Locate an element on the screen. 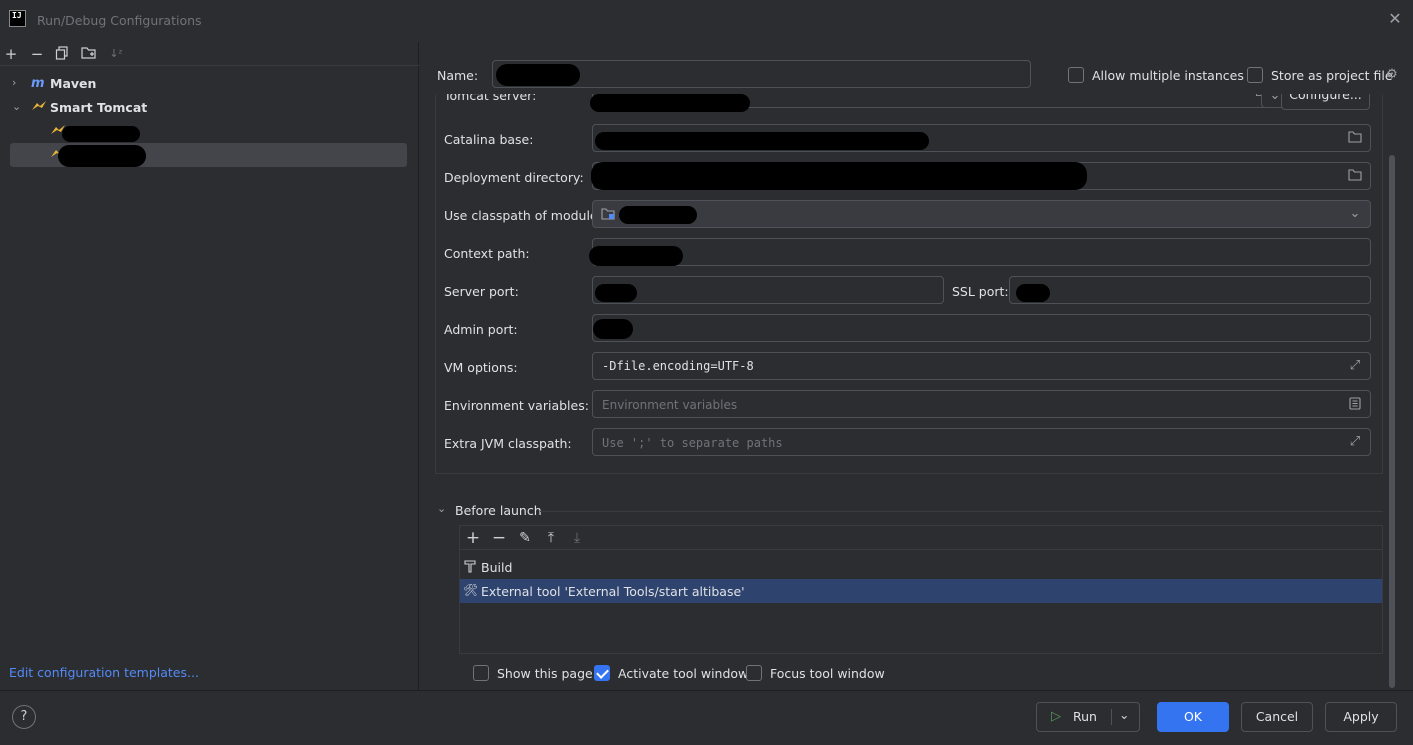  play-icon: ▷ is located at coordinates (1056, 716).